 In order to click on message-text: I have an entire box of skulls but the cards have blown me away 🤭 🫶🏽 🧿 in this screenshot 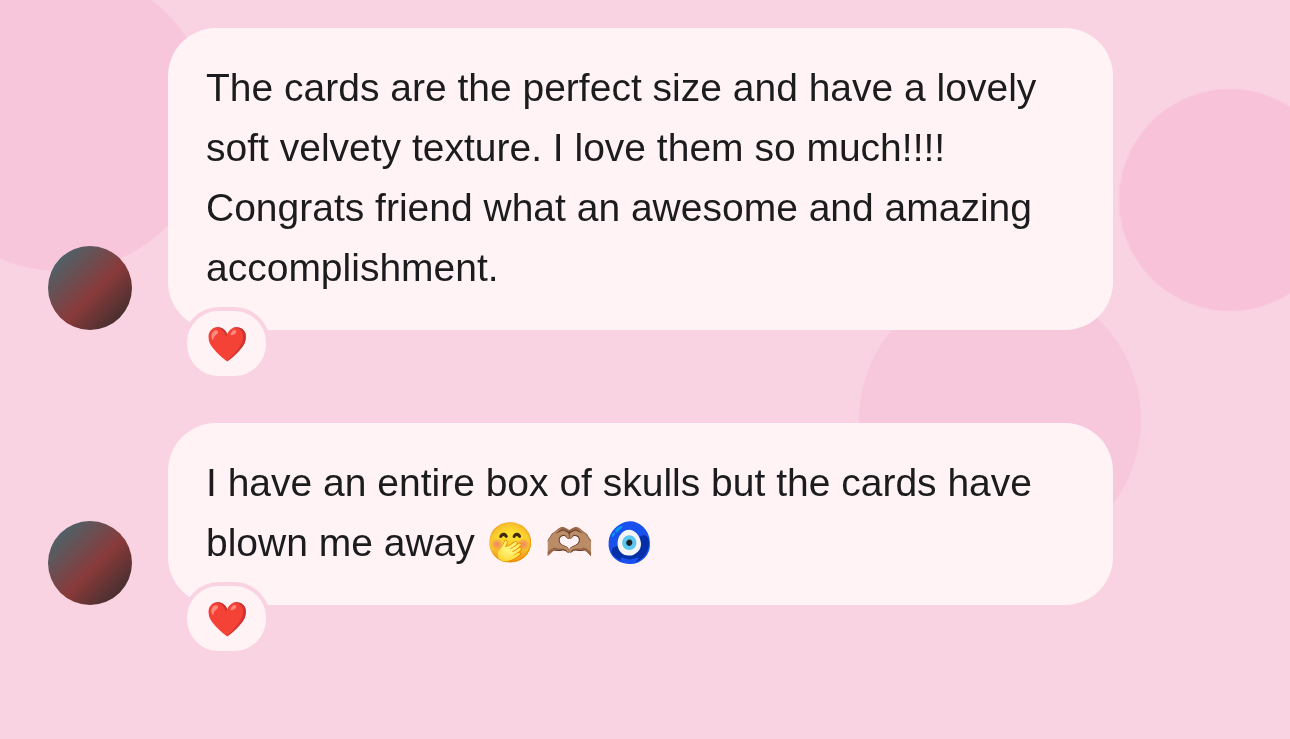, I will do `click(619, 512)`.